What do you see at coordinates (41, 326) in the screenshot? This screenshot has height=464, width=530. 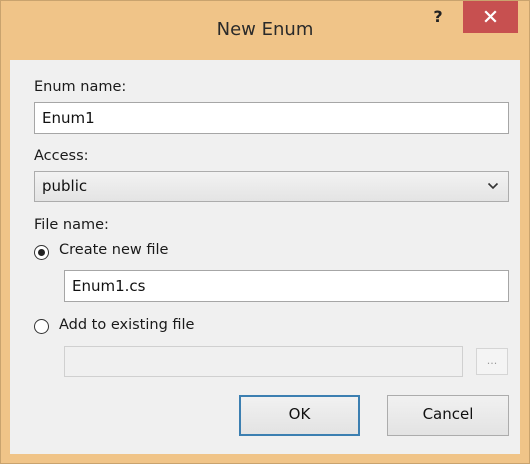 I see `add-existing-file-radio` at bounding box center [41, 326].